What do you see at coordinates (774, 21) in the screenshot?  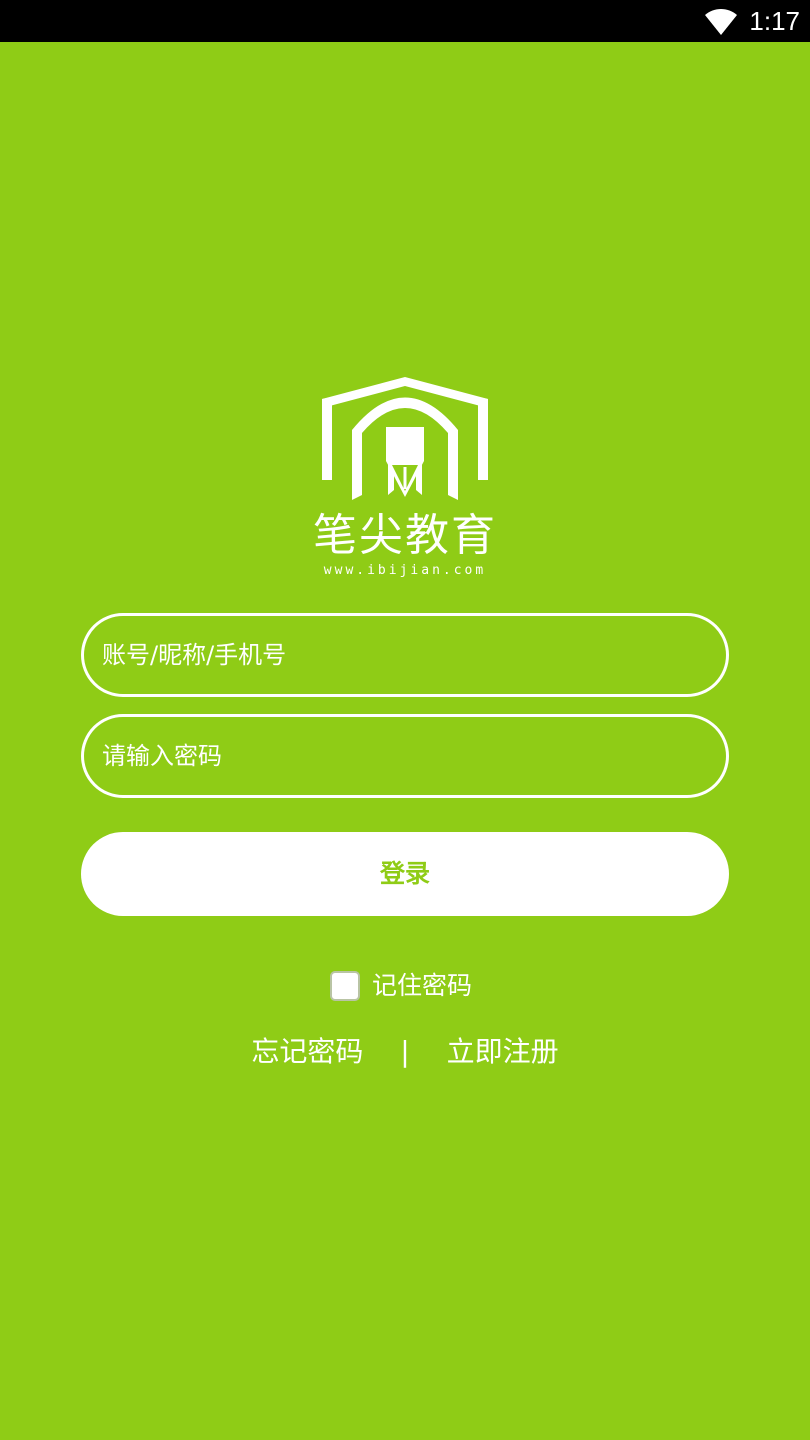 I see `status-time: 1:17` at bounding box center [774, 21].